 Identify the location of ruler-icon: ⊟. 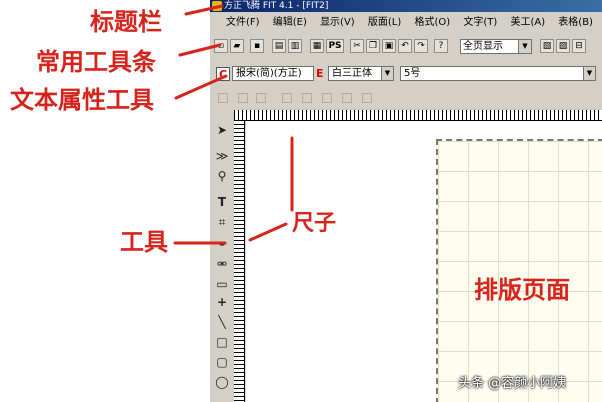
(579, 46).